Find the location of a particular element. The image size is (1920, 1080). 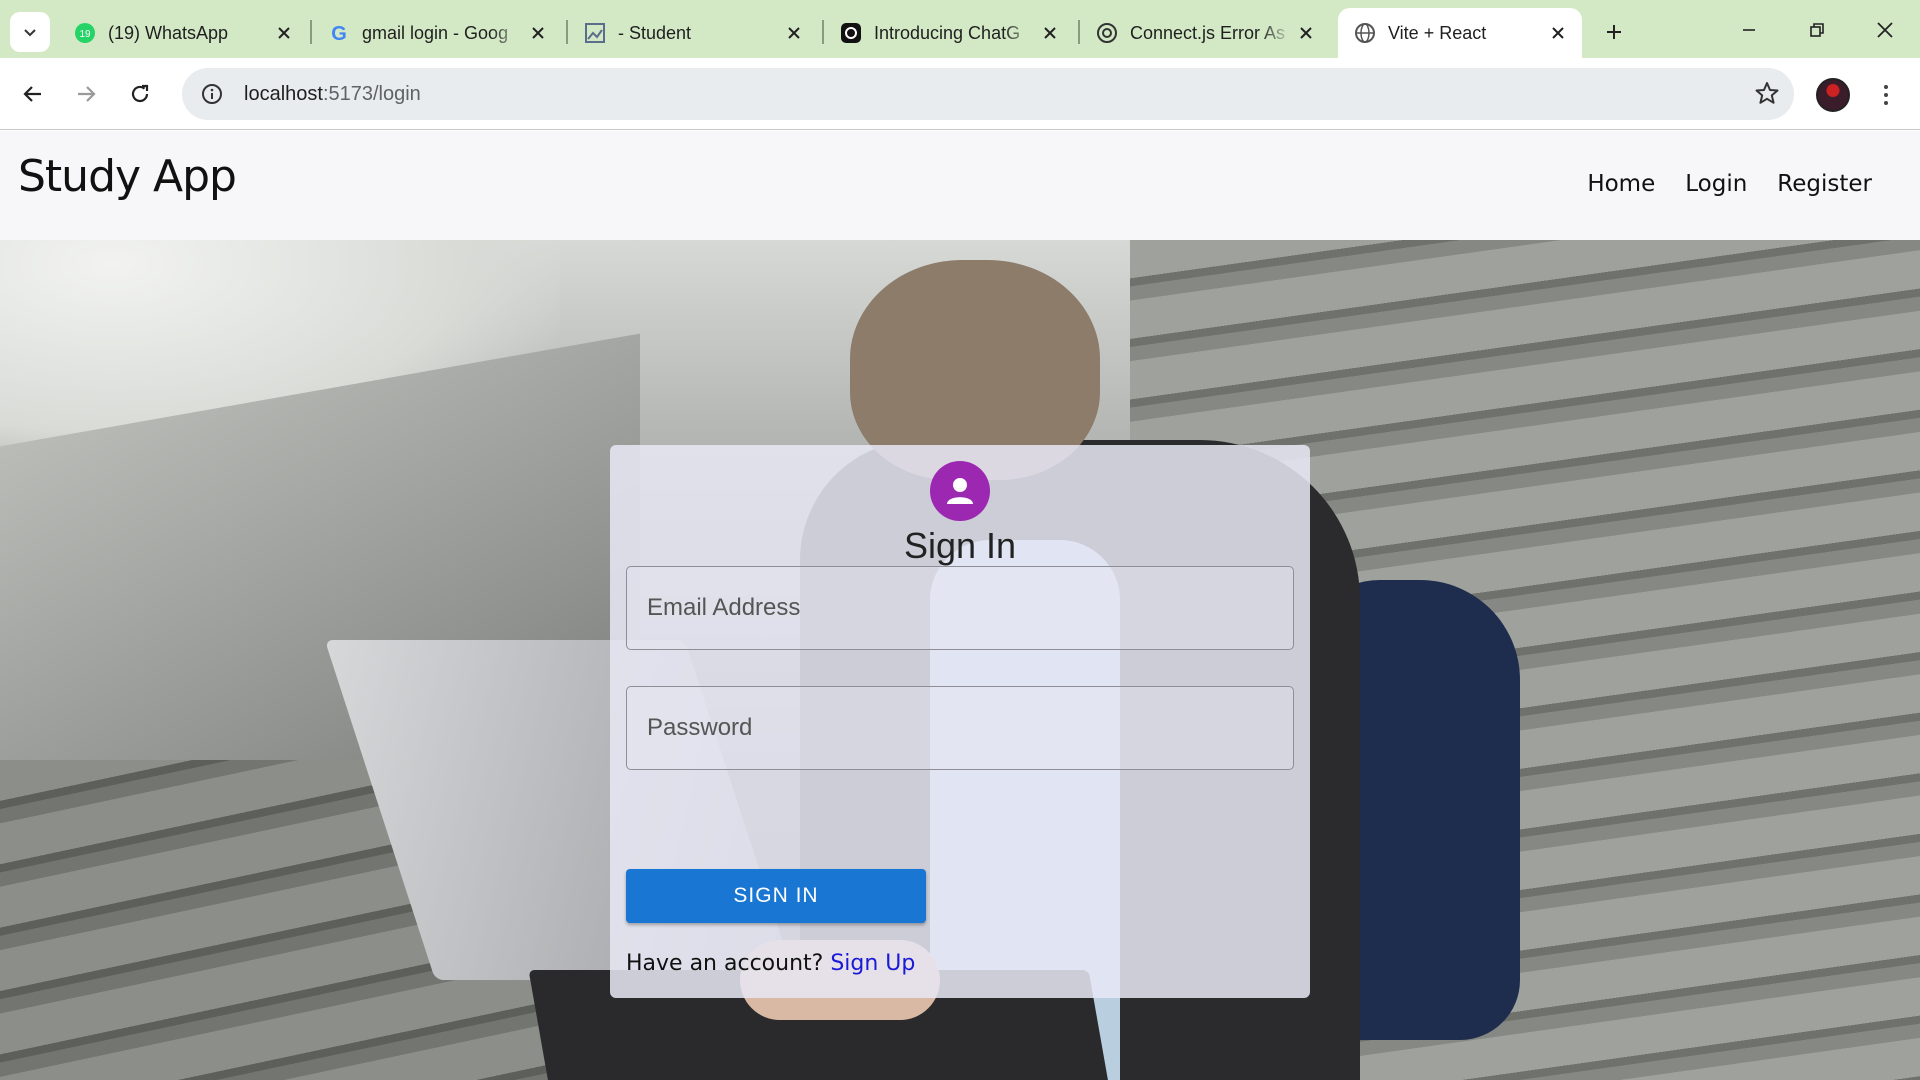

tab-student: - Student is located at coordinates (693, 33).